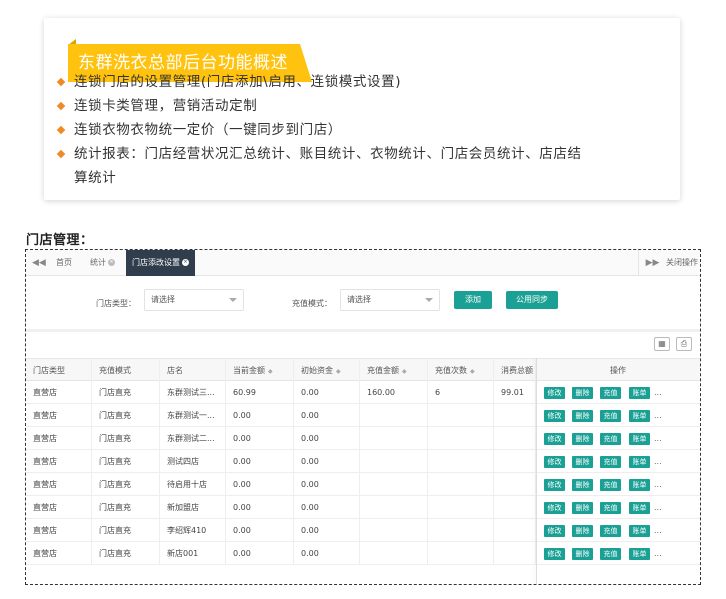 The width and height of the screenshot is (726, 599). I want to click on header-operations: 操作, so click(618, 370).